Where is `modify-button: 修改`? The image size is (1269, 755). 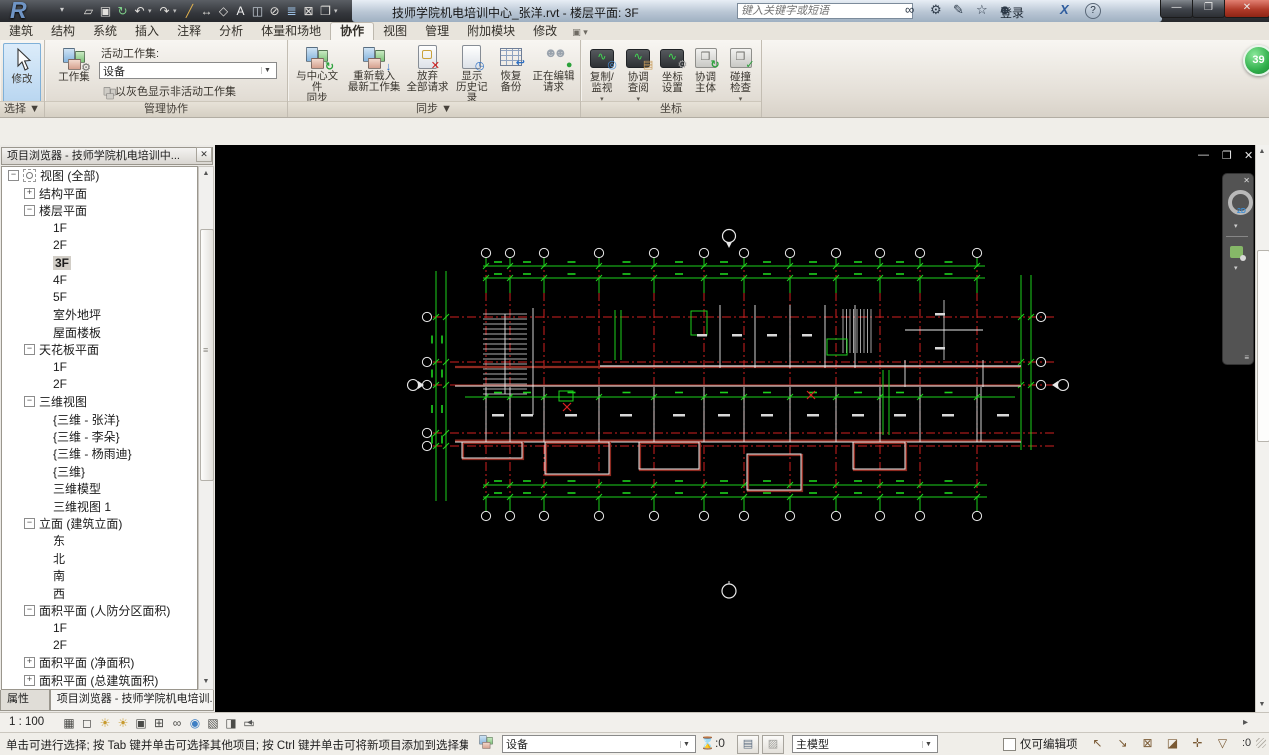
modify-button: 修改 is located at coordinates (22, 73).